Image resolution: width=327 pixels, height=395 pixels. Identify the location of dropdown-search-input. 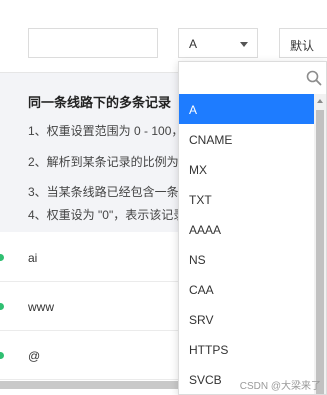
(240, 78).